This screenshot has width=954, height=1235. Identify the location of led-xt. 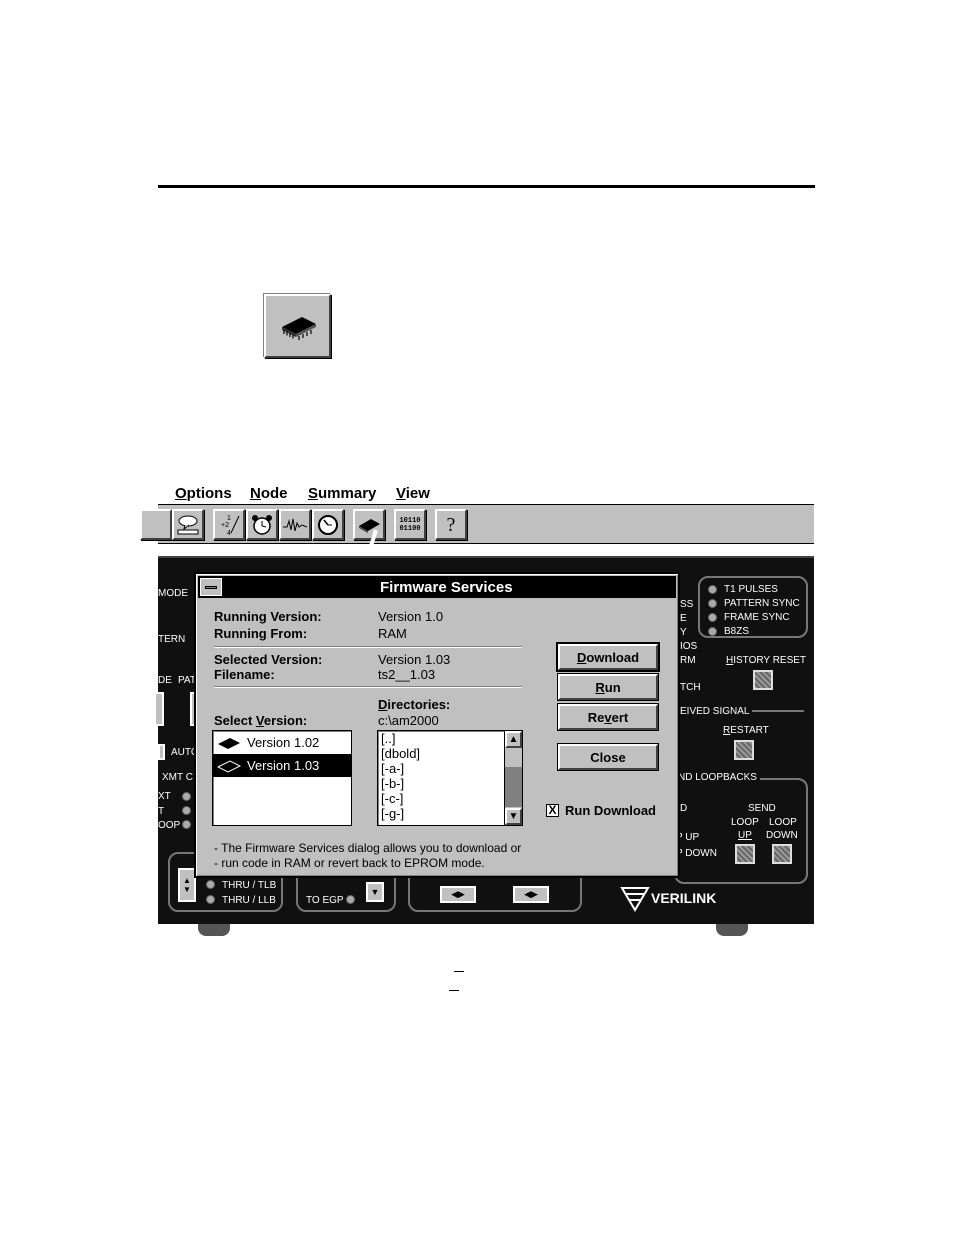
(186, 796).